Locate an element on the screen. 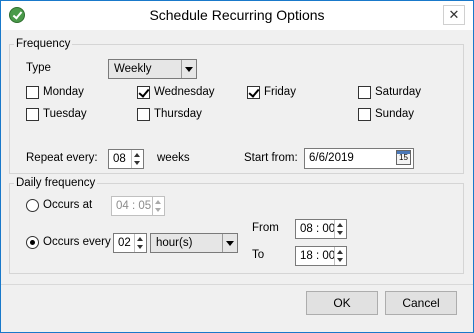 Image resolution: width=474 pixels, height=333 pixels. checkbox-wednesday is located at coordinates (143, 92).